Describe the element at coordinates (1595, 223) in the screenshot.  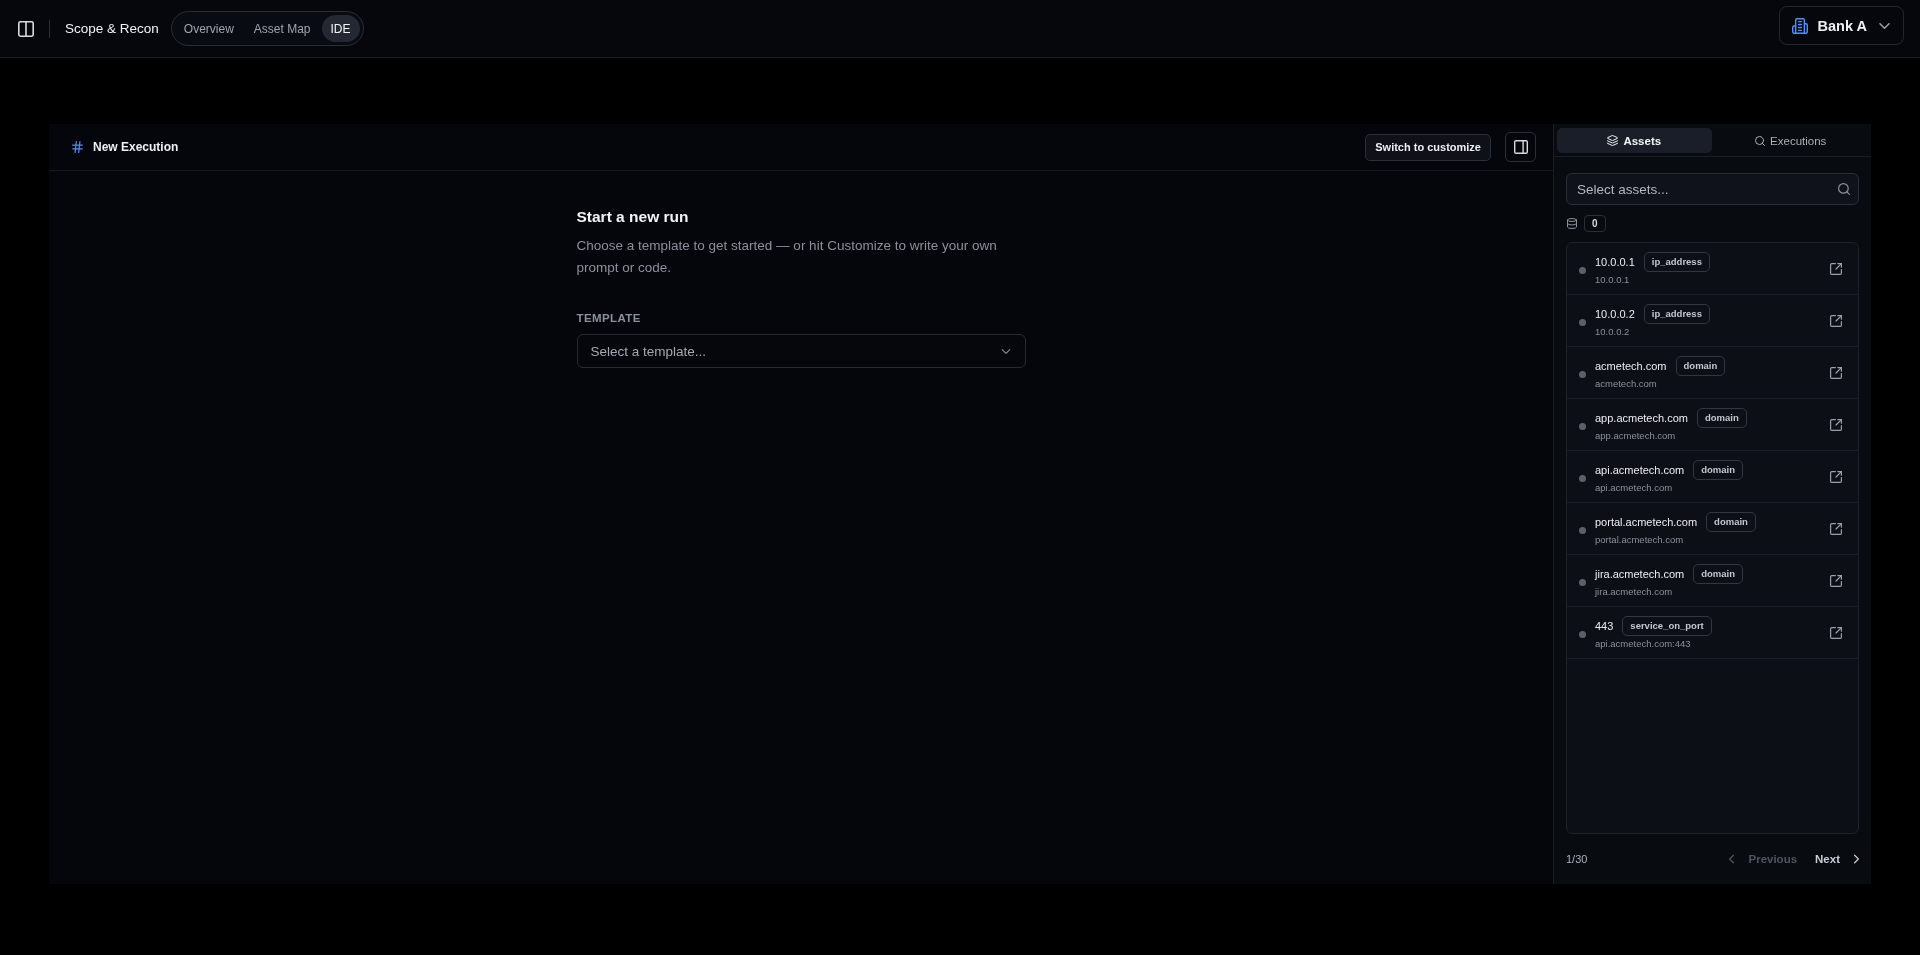
I see `selected-count: 0` at that location.